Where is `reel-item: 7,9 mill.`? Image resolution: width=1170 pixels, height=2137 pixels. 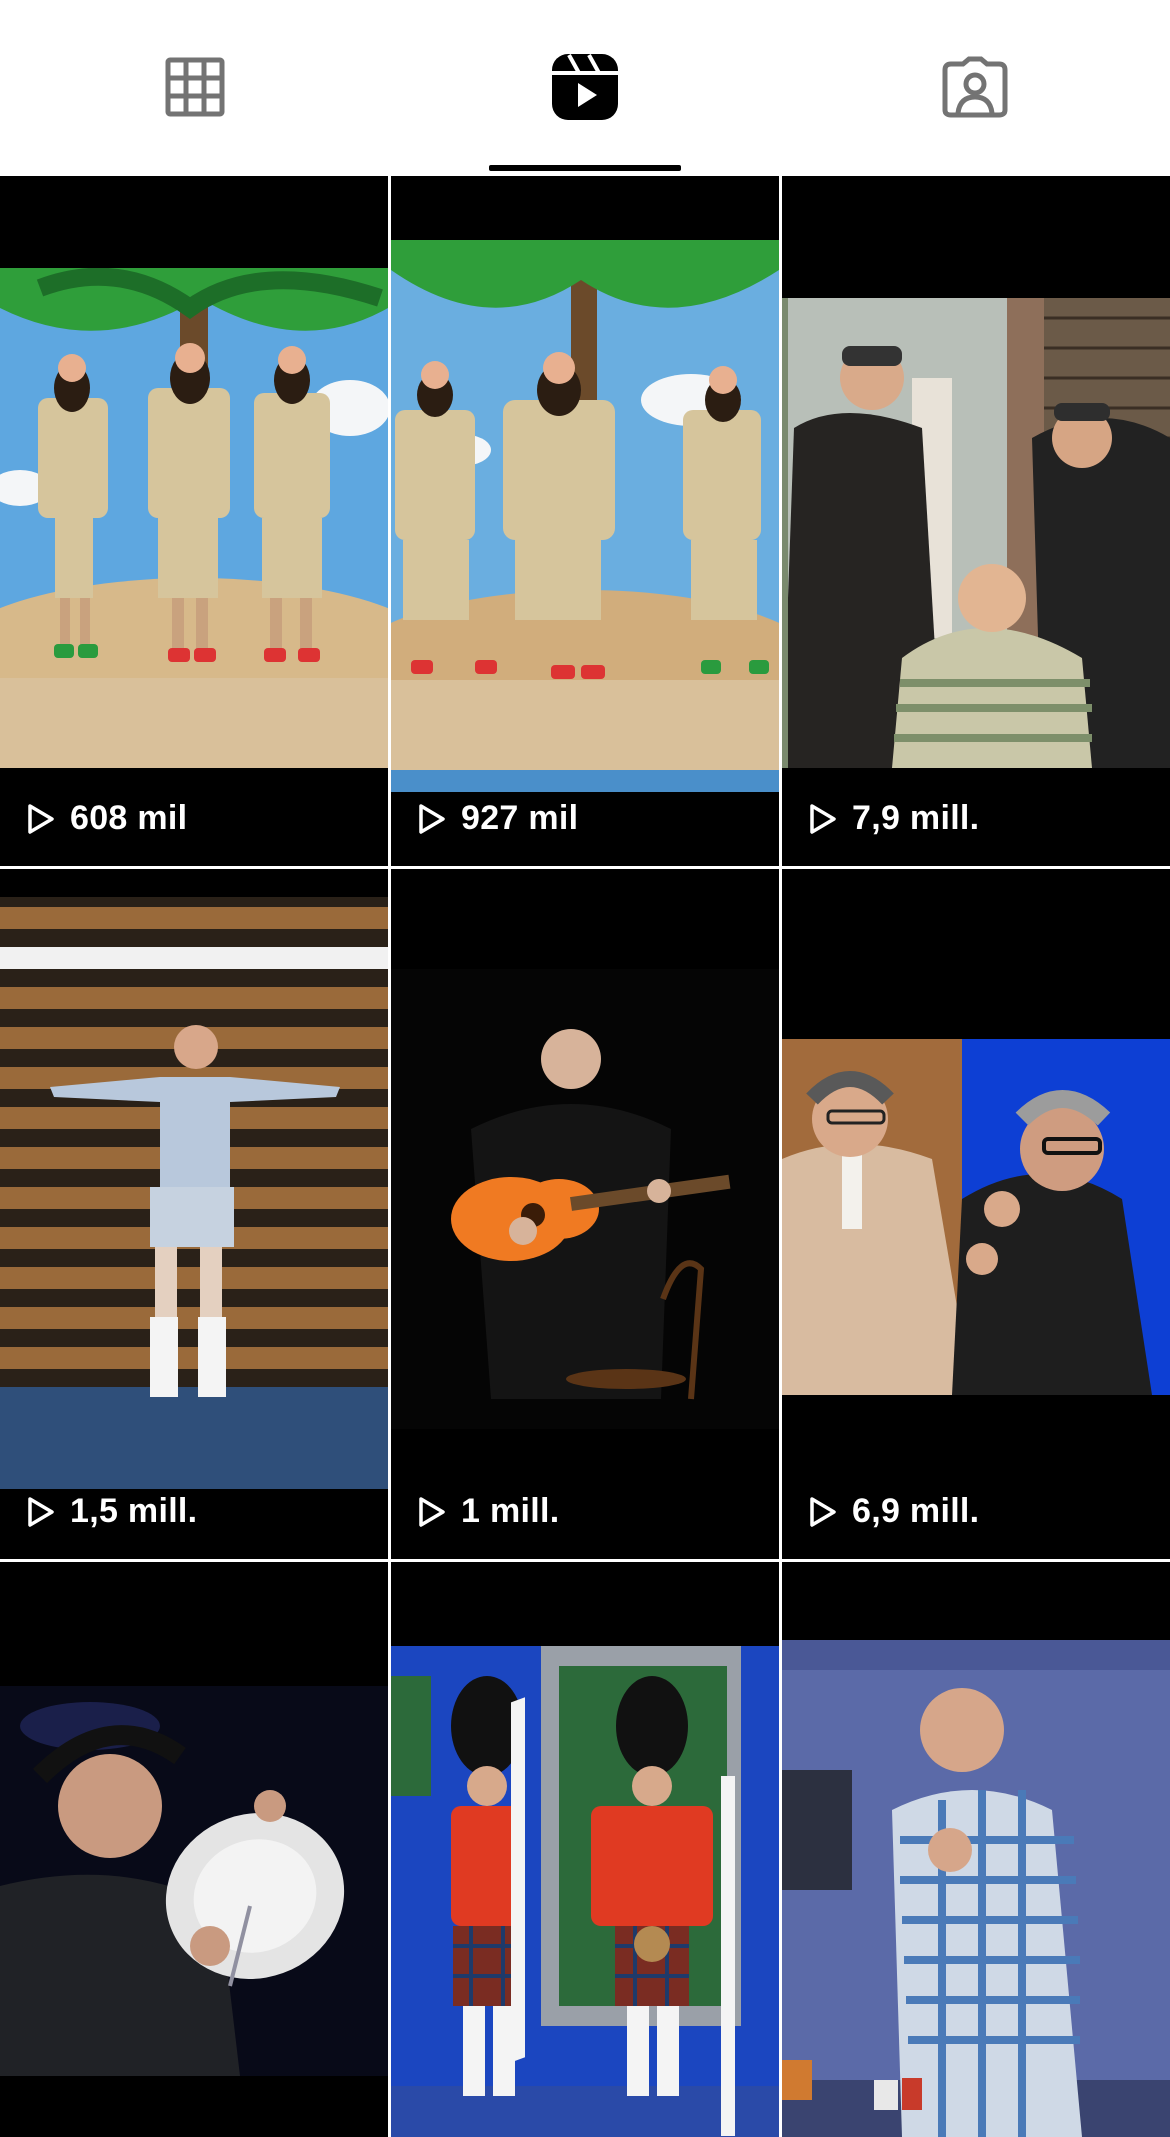 reel-item: 7,9 mill. is located at coordinates (976, 521).